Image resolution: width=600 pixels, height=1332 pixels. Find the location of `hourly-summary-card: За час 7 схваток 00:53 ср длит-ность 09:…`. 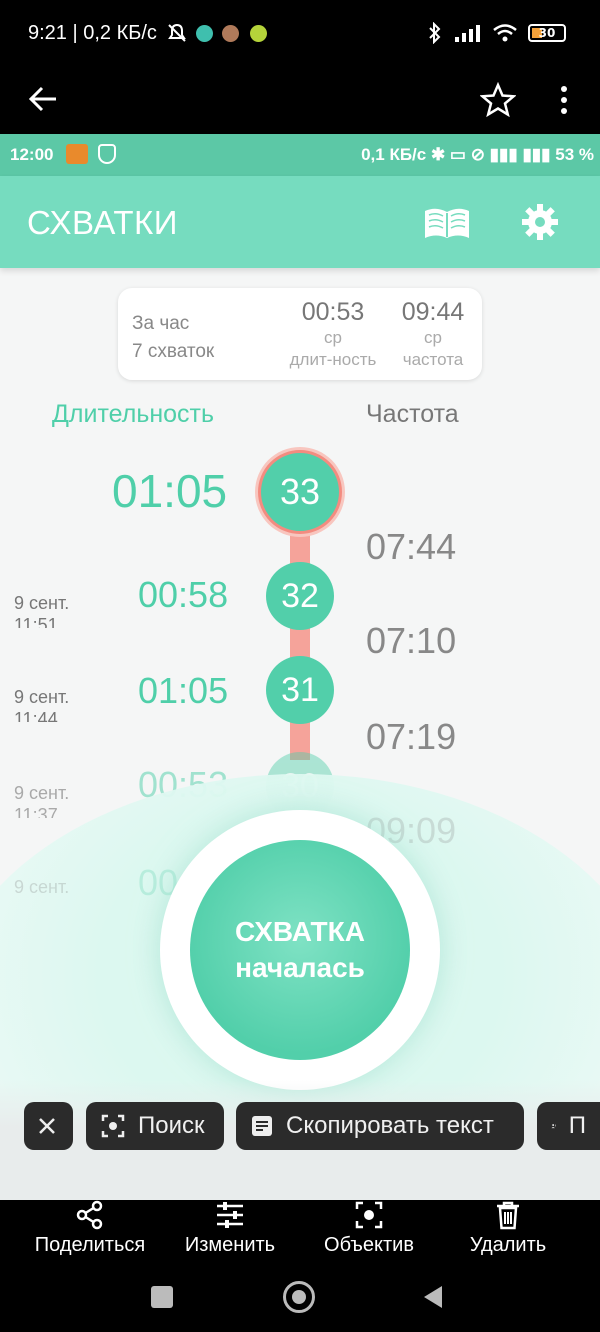

hourly-summary-card: За час 7 схваток 00:53 ср длит-ность 09:… is located at coordinates (300, 334).